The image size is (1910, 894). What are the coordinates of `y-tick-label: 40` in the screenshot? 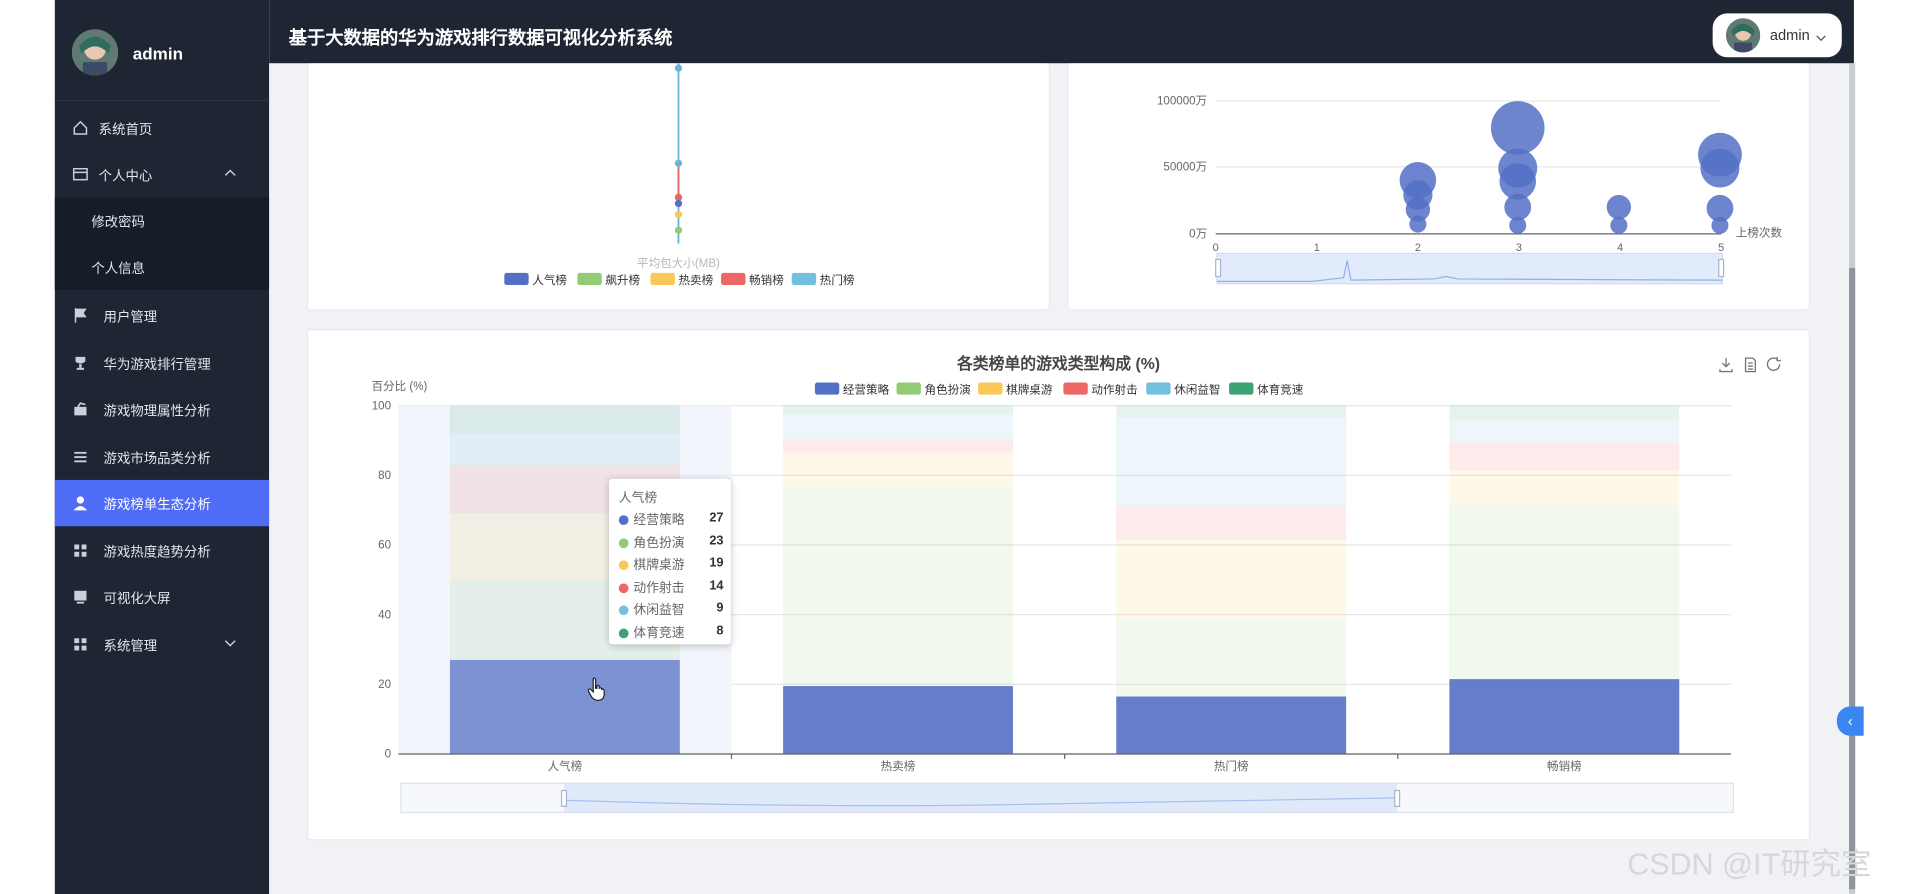 It's located at (384, 615).